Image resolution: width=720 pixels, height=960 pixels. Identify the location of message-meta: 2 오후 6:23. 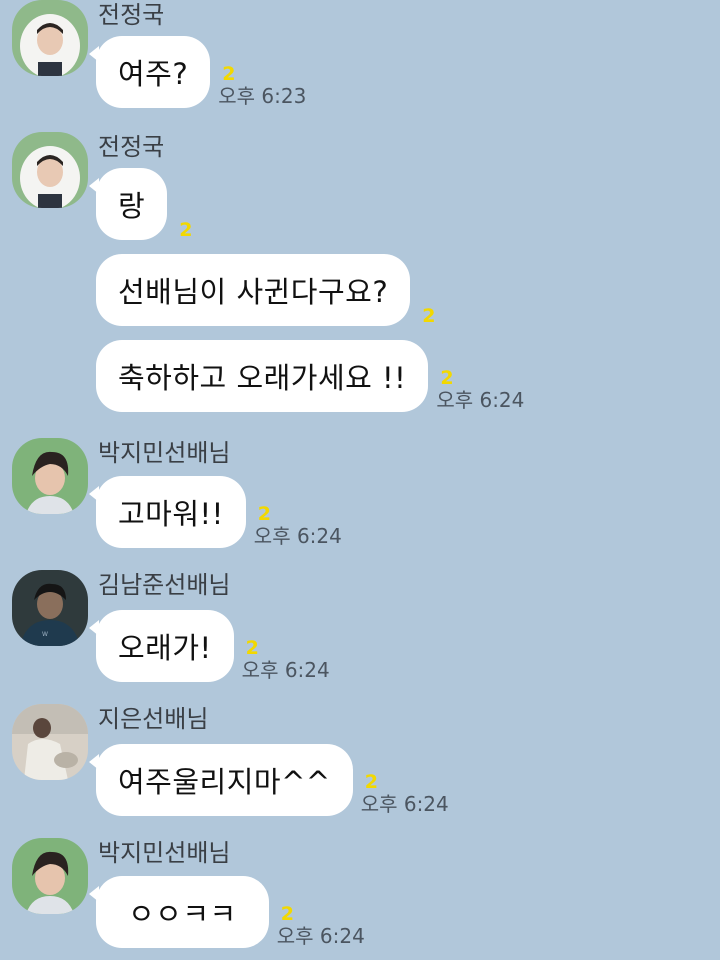
(262, 86).